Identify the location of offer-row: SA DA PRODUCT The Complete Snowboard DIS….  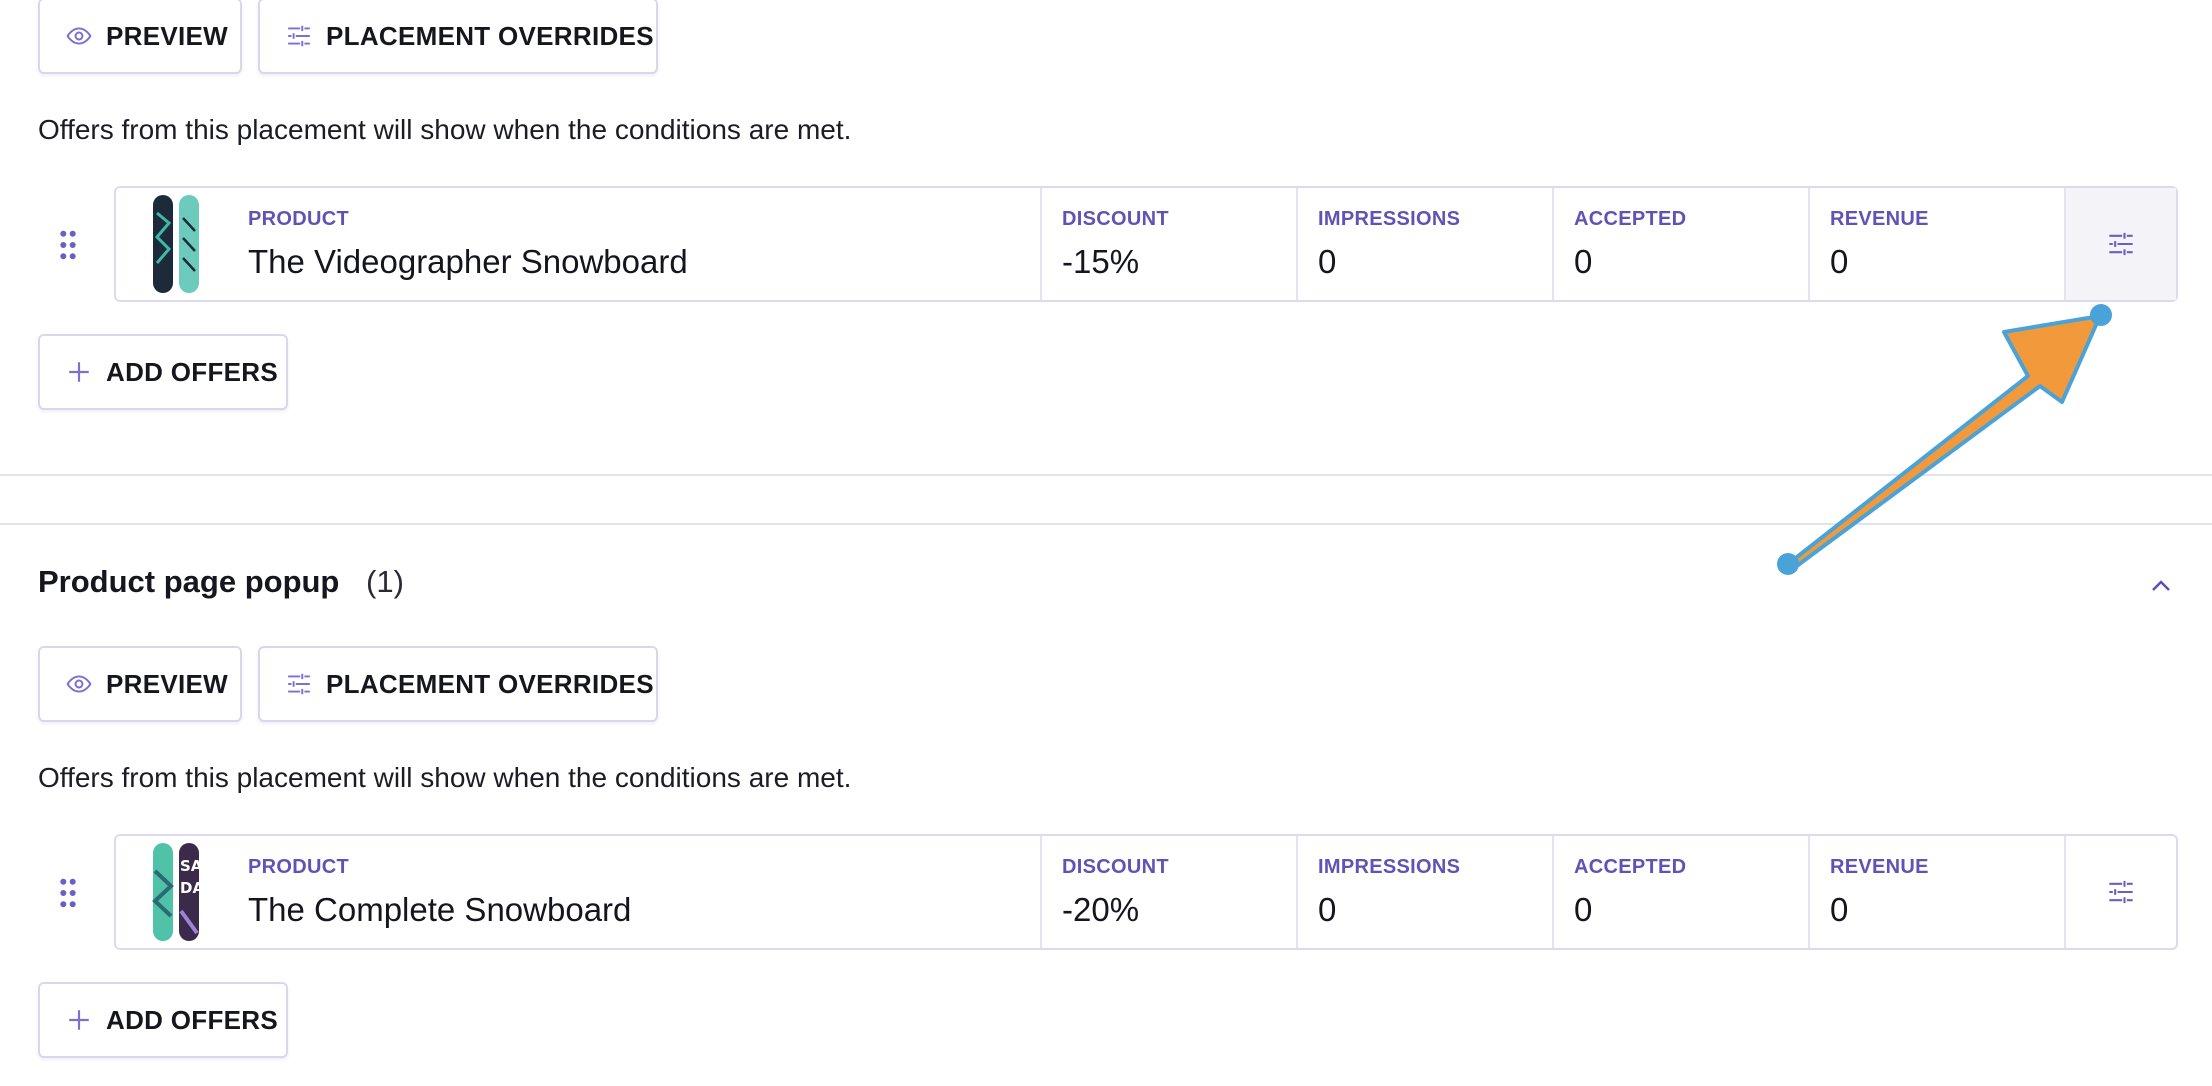
(1146, 892).